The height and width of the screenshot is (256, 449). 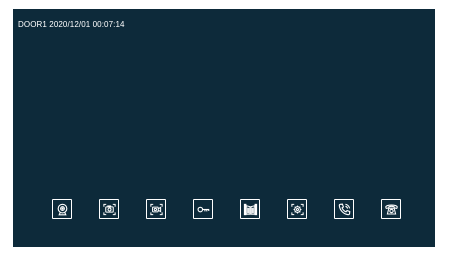 I want to click on record-icon, so click(x=156, y=209).